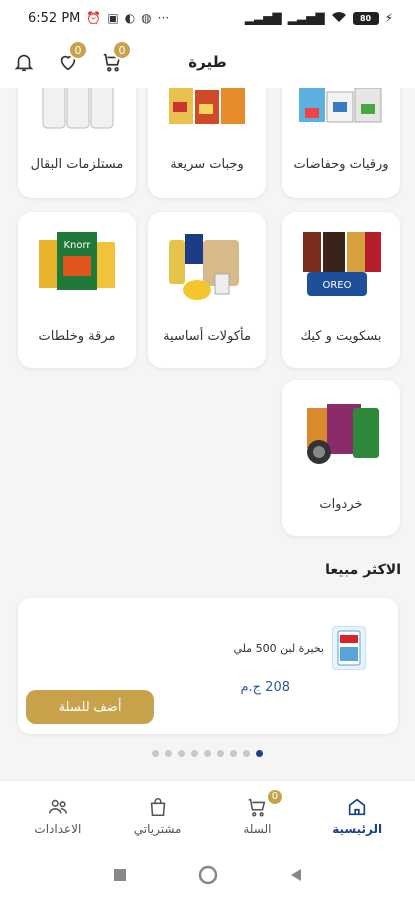 This screenshot has width=415, height=900. I want to click on home-icon, so click(357, 806).